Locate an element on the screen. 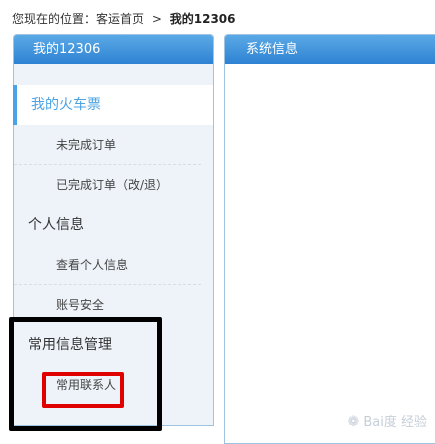 This screenshot has width=435, height=444. paw-icon: ❁ is located at coordinates (353, 422).